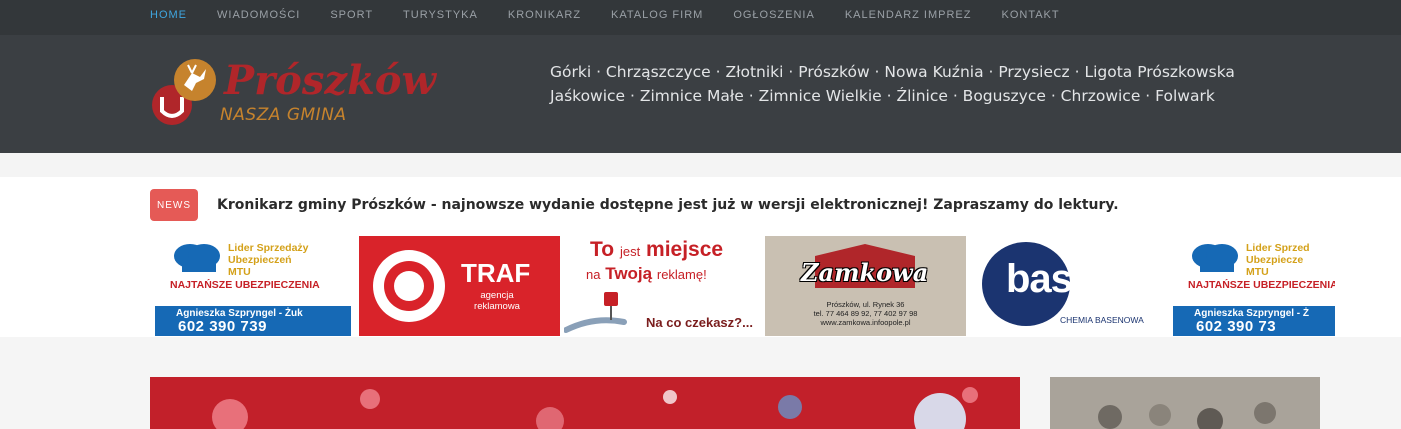  What do you see at coordinates (593, 274) in the screenshot?
I see `reklama-na: na` at bounding box center [593, 274].